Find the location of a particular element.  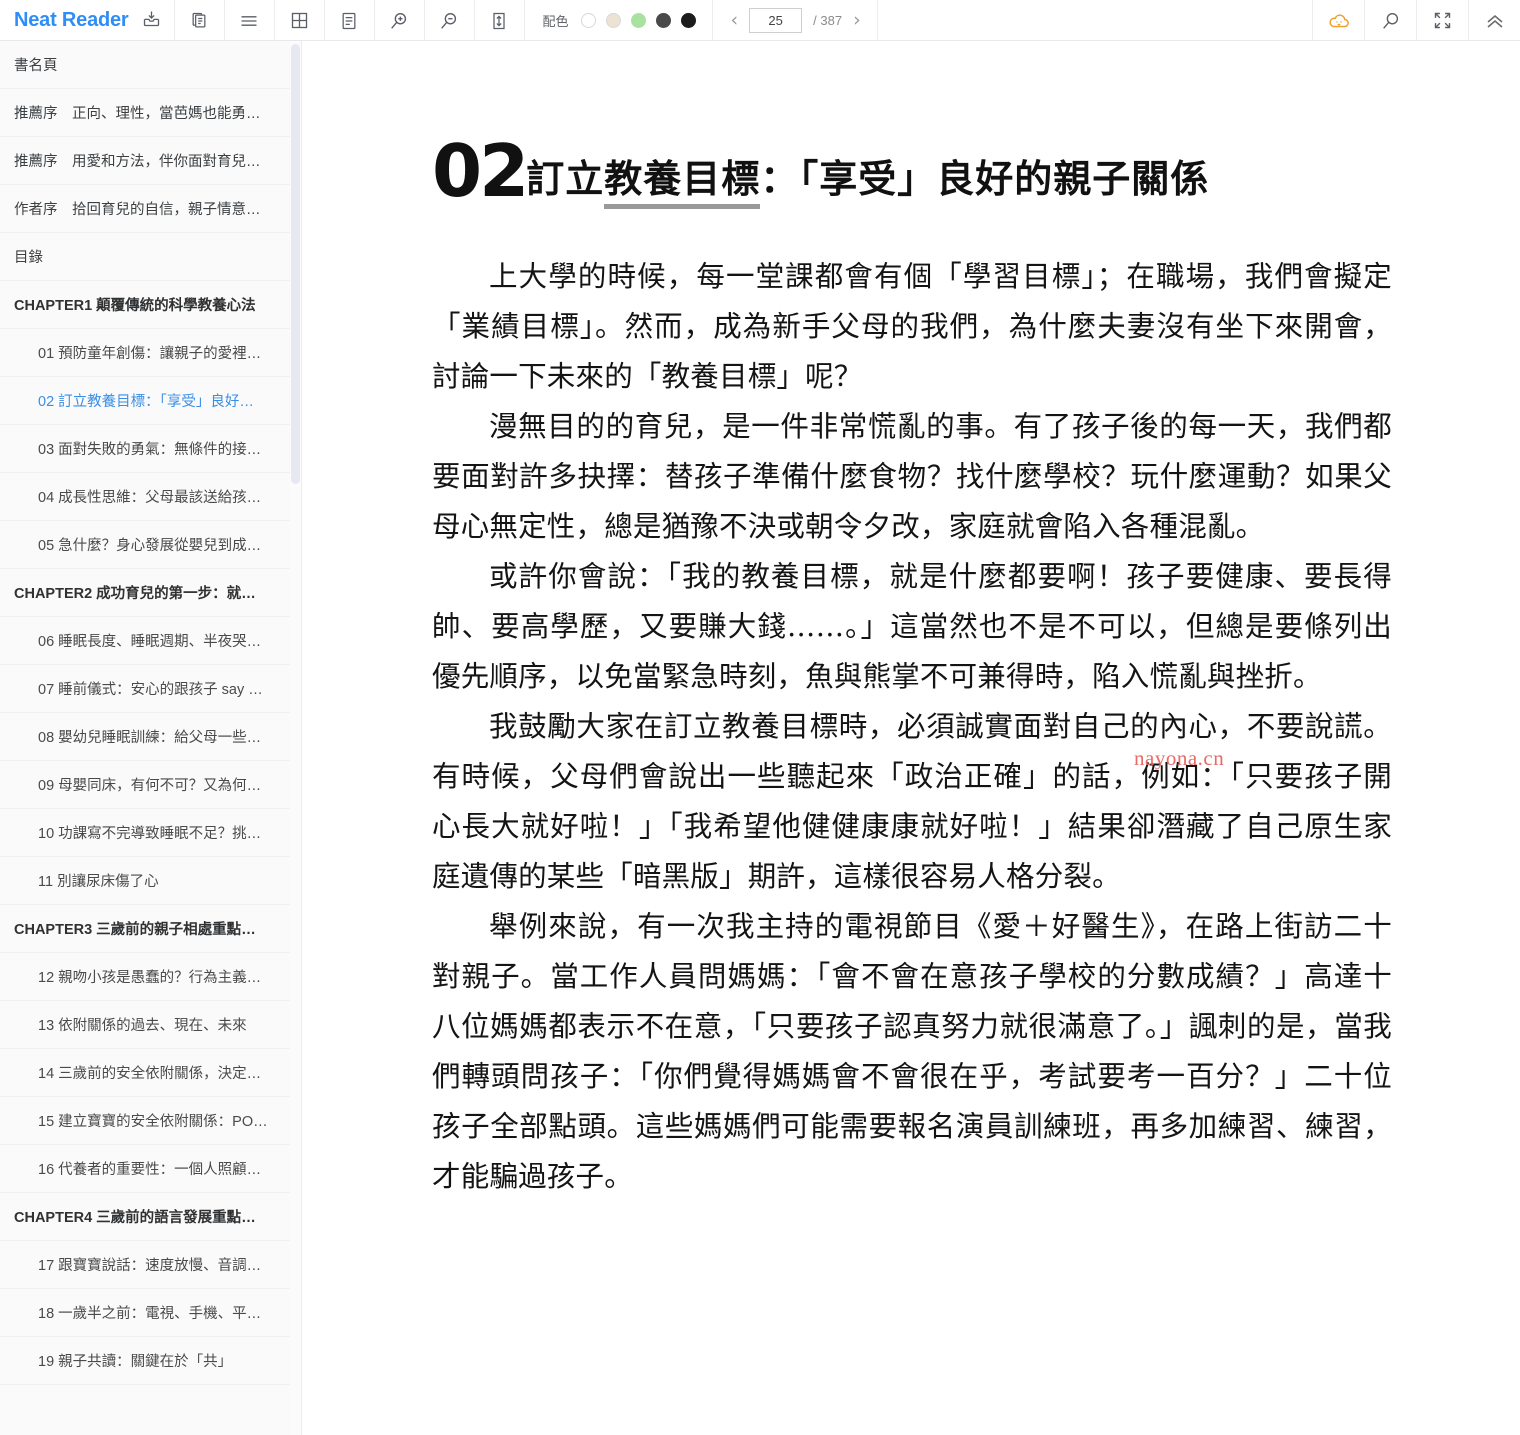

toc-item-label: 13 依附關係的過去、現在、未來 is located at coordinates (142, 1026).